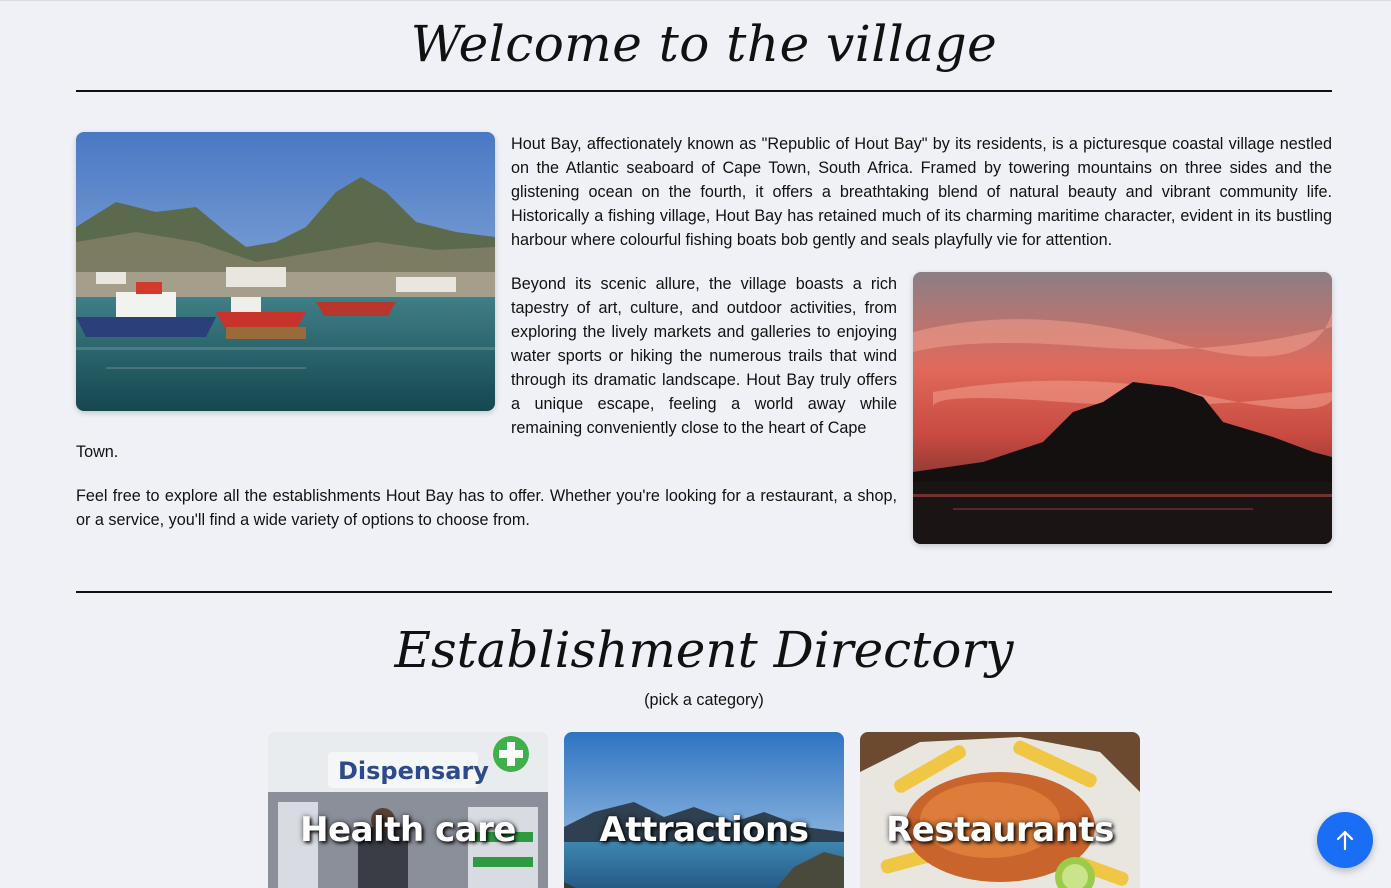  I want to click on top-border, so click(695, 0).